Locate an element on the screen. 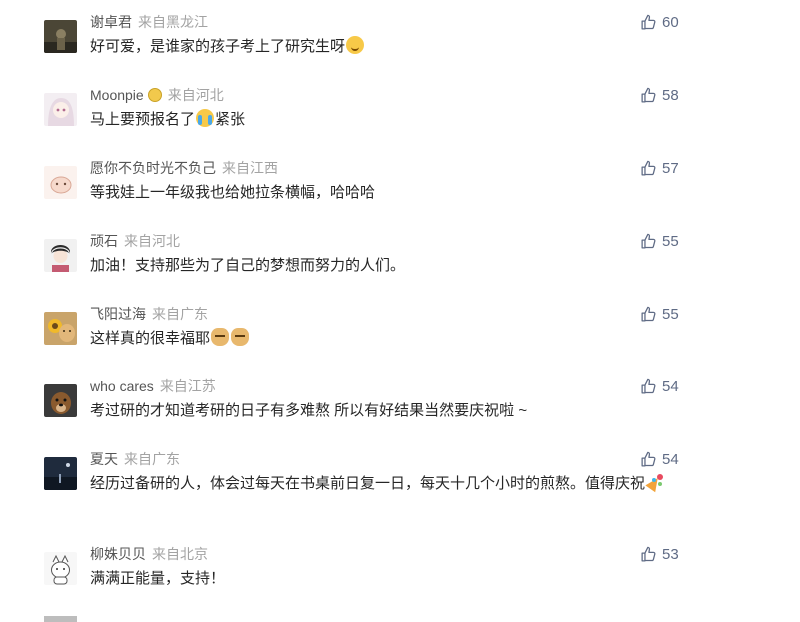 The height and width of the screenshot is (622, 800). comment-body: 满满正能量，支持！ is located at coordinates (158, 578).